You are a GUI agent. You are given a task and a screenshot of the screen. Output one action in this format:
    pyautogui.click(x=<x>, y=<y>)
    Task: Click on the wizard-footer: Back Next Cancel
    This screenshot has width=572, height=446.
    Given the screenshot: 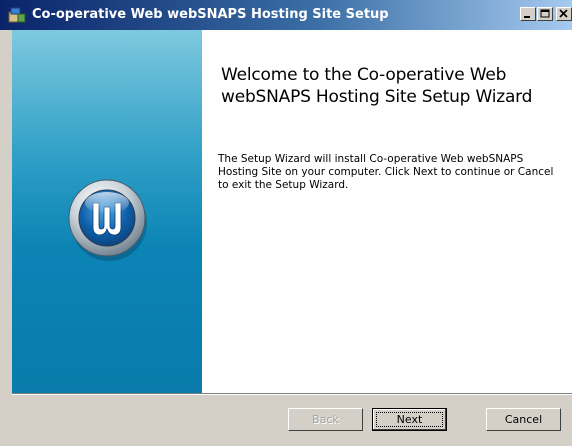 What is the action you would take?
    pyautogui.click(x=292, y=420)
    